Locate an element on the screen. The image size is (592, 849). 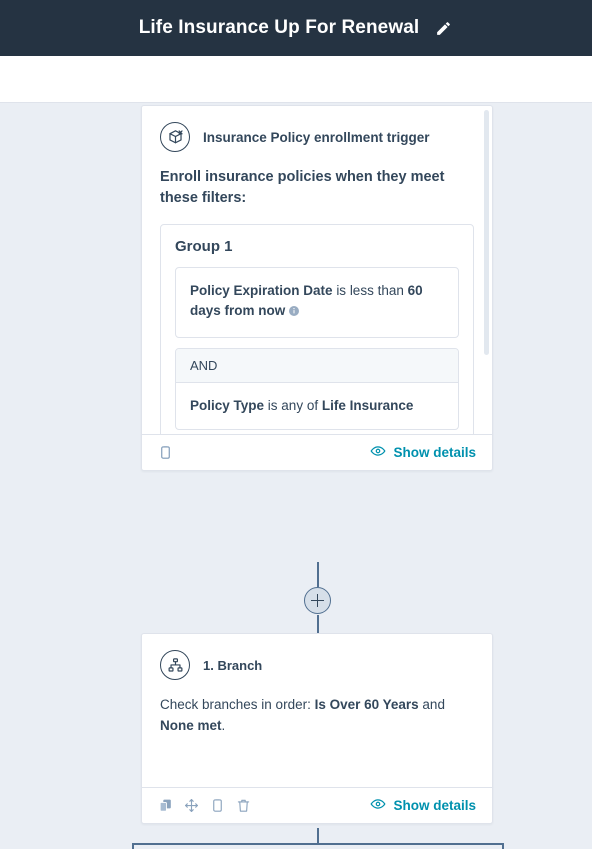
filter-2-value: Life Insurance is located at coordinates (367, 405).